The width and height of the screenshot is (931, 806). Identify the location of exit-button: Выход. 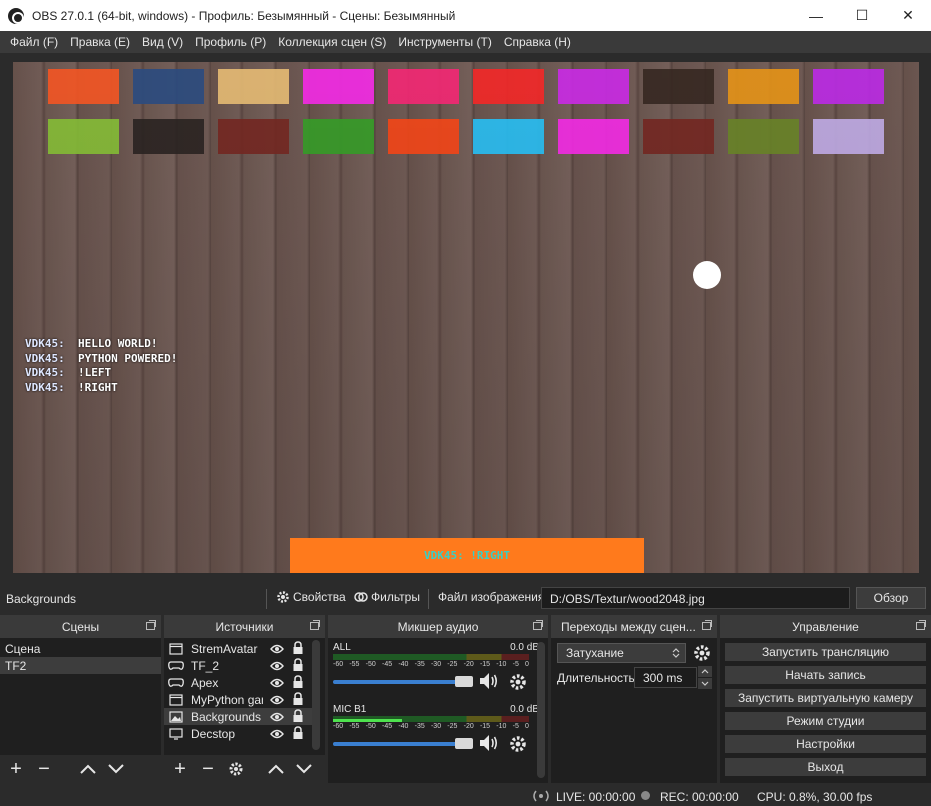
(825, 767).